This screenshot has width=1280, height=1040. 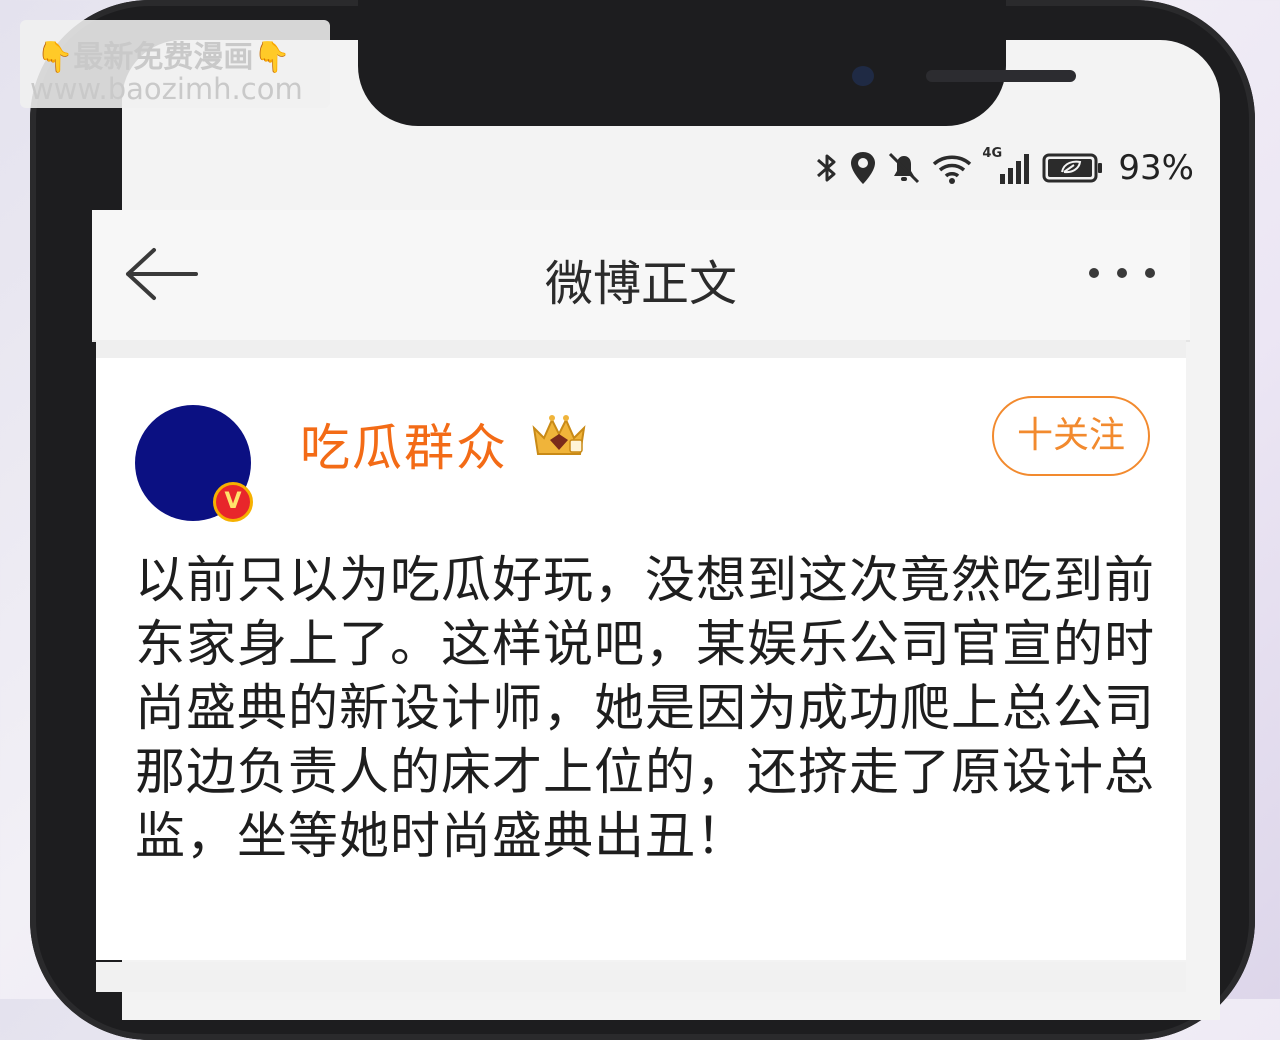 What do you see at coordinates (640, 284) in the screenshot?
I see `page-title: 微博正文` at bounding box center [640, 284].